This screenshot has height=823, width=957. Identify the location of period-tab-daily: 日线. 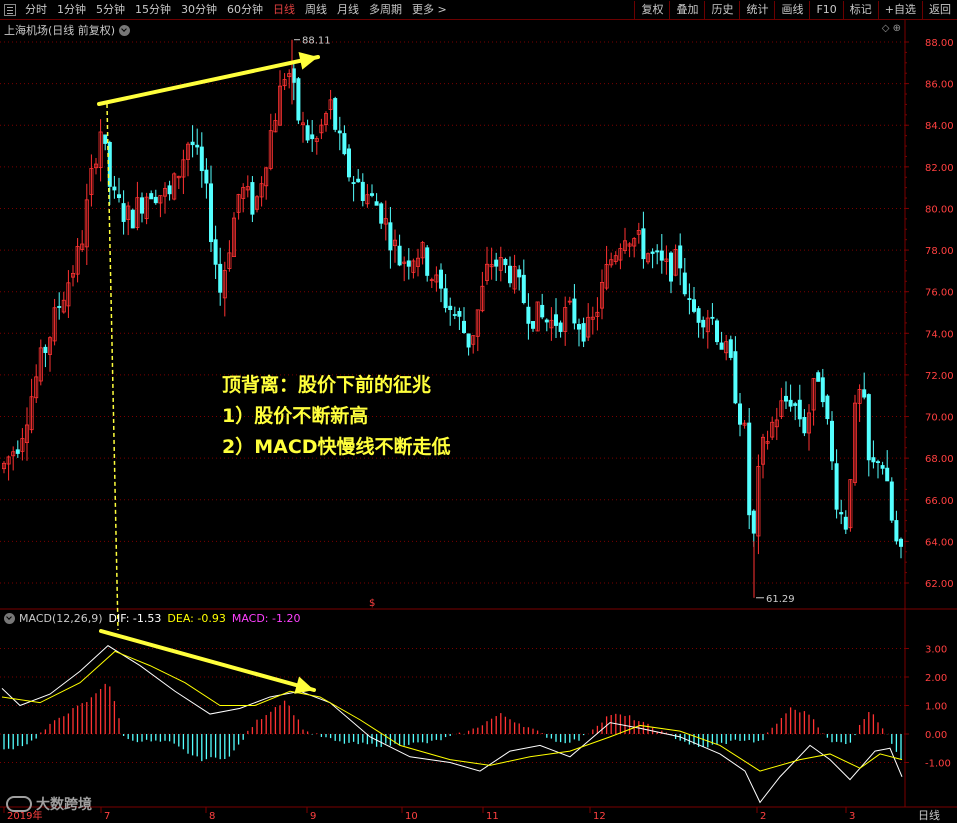
(284, 10).